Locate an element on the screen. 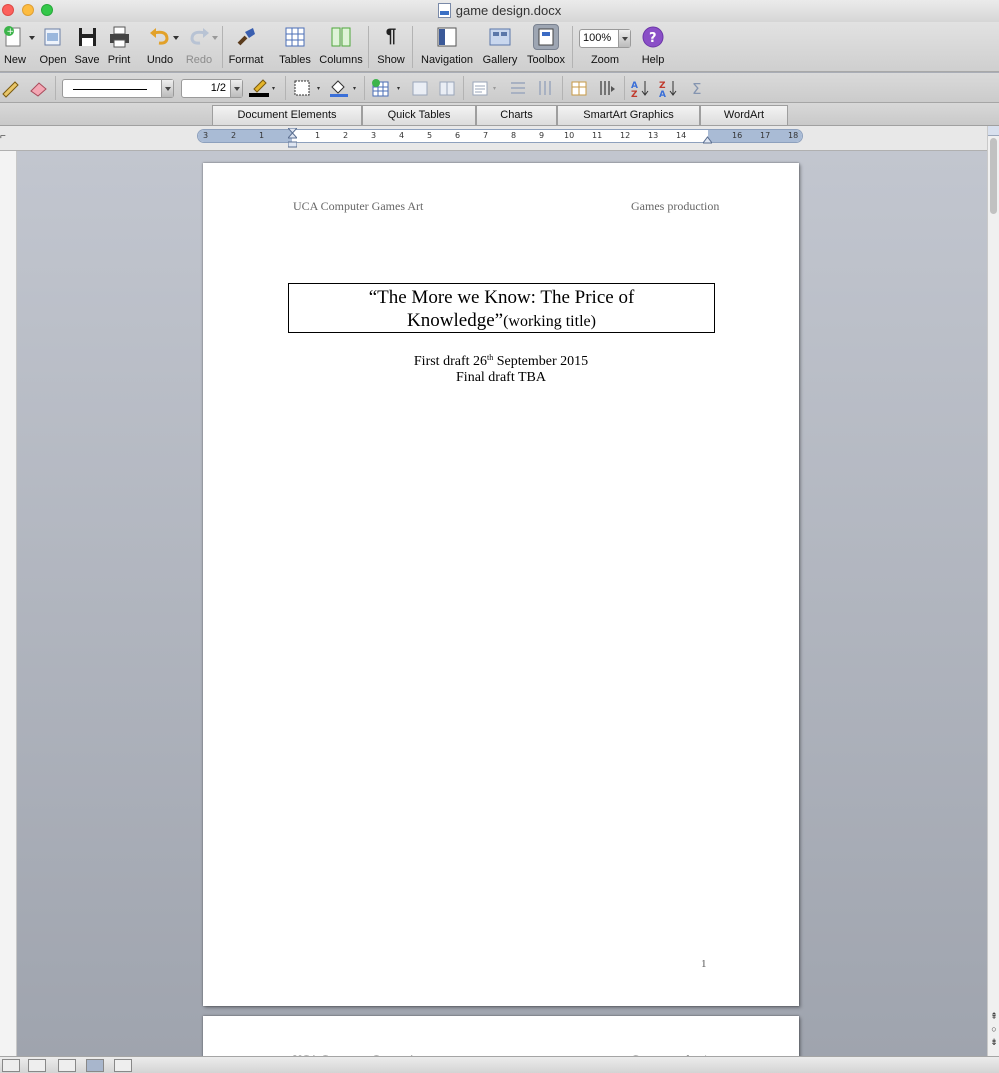  pen-color-icon is located at coordinates (261, 88).